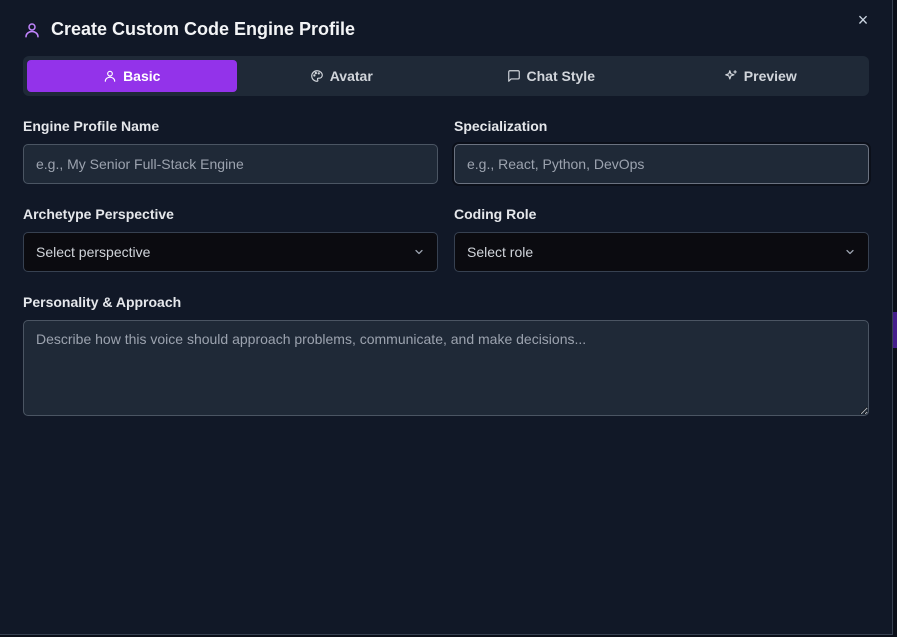 This screenshot has width=897, height=637. What do you see at coordinates (770, 76) in the screenshot?
I see `tab-label: Preview` at bounding box center [770, 76].